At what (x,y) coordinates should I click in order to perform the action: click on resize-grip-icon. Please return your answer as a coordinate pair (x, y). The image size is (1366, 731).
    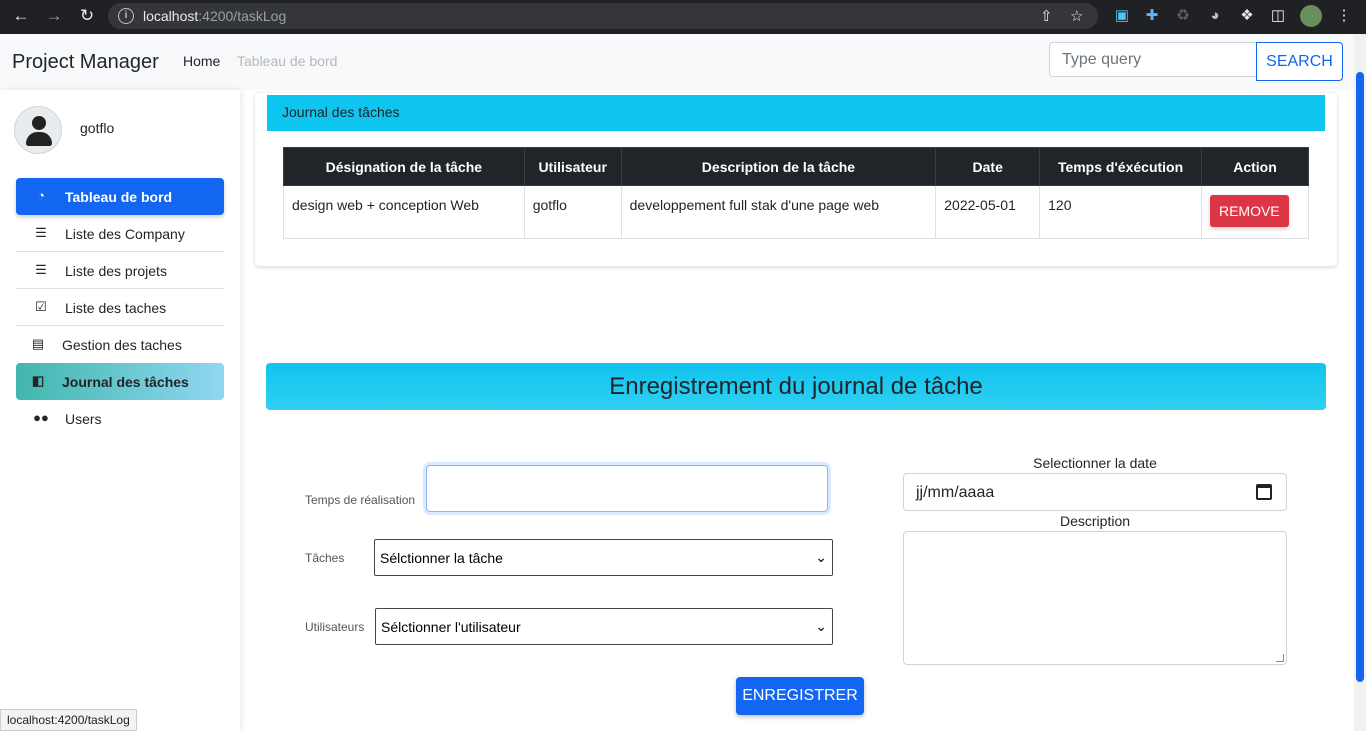
    Looking at the image, I should click on (1280, 658).